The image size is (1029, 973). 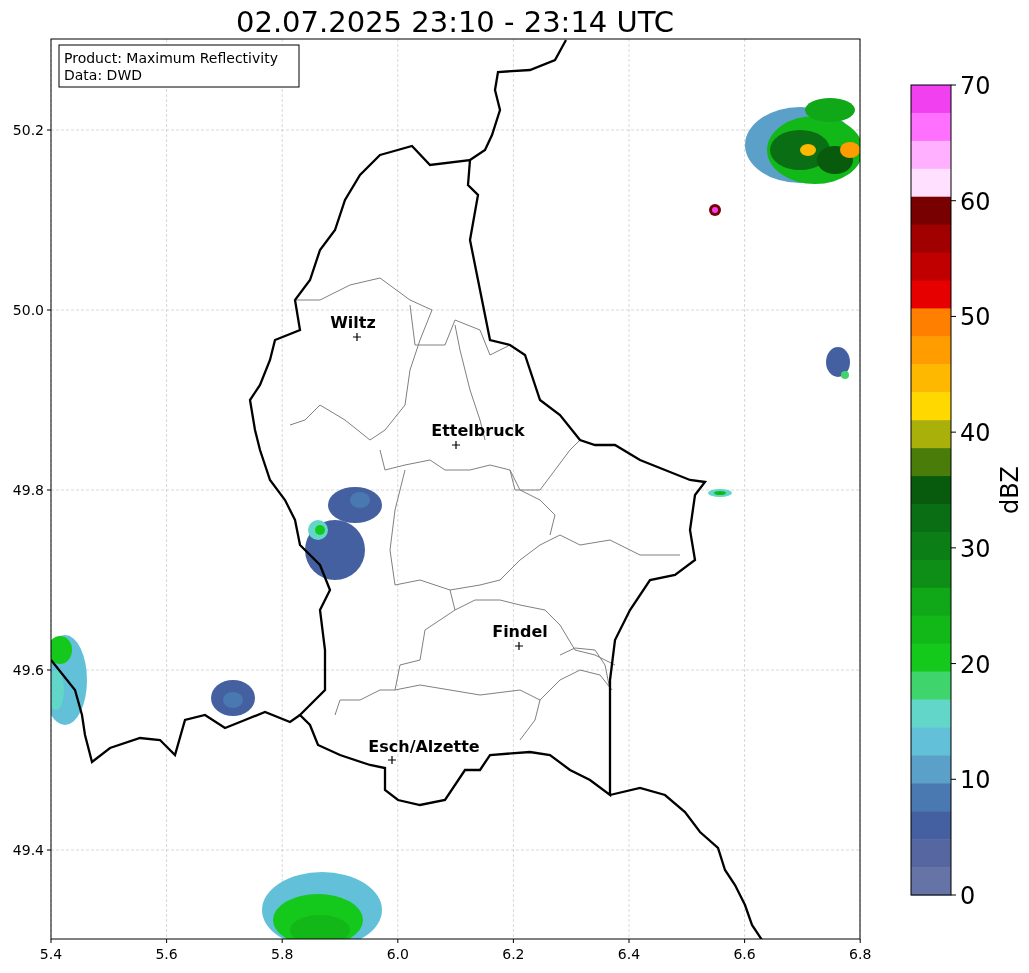 I want to click on axis-tick-label: 50.2, so click(x=28, y=130).